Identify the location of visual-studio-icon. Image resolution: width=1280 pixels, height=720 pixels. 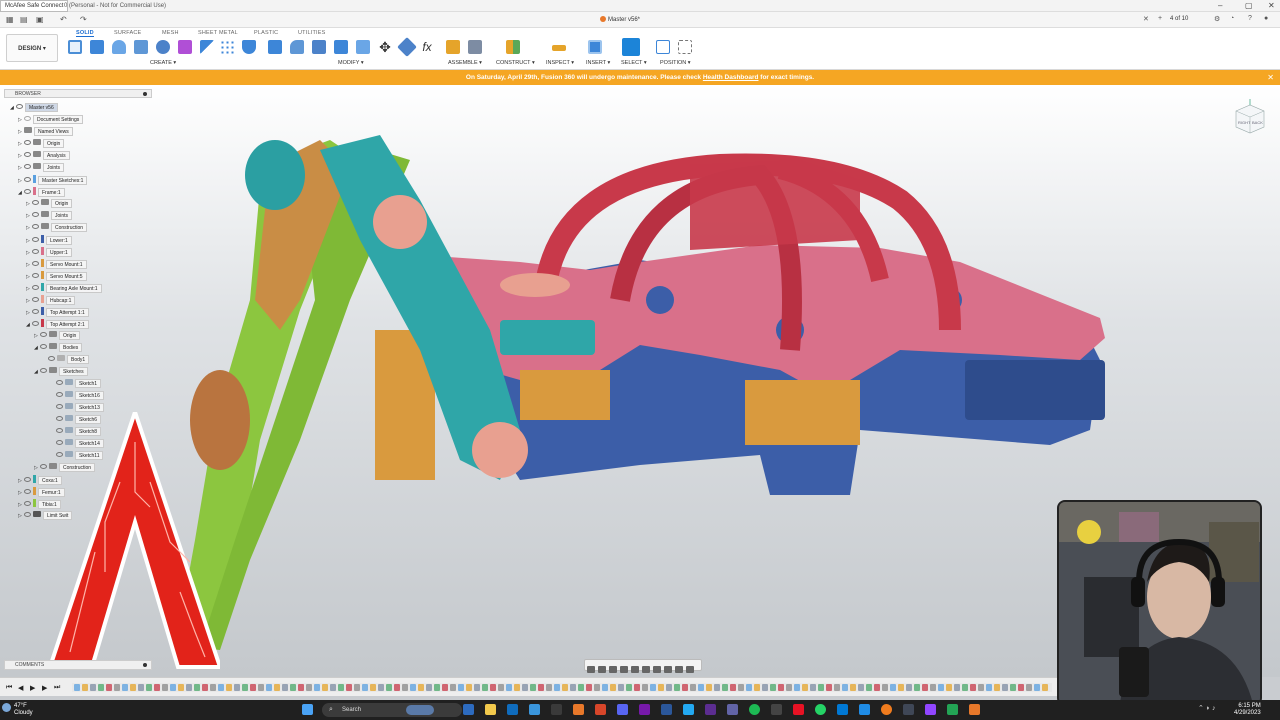
(710, 709).